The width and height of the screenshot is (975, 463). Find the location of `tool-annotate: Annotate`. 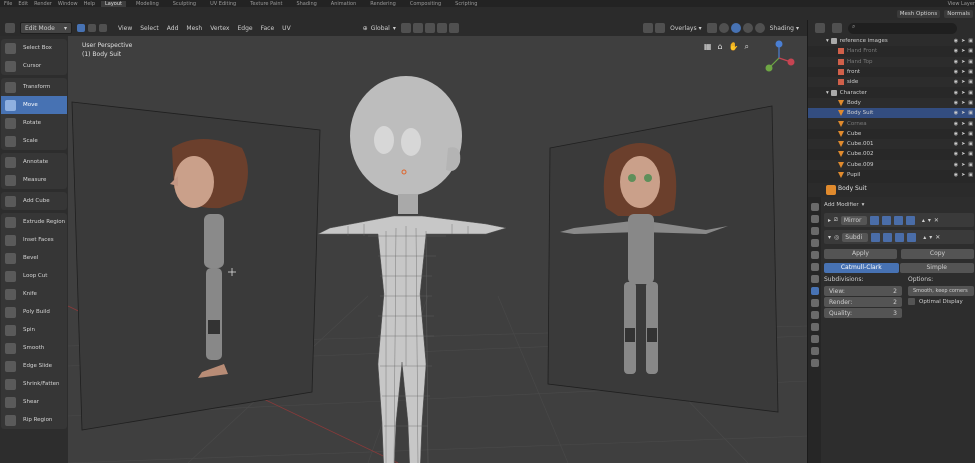

tool-annotate: Annotate is located at coordinates (34, 162).